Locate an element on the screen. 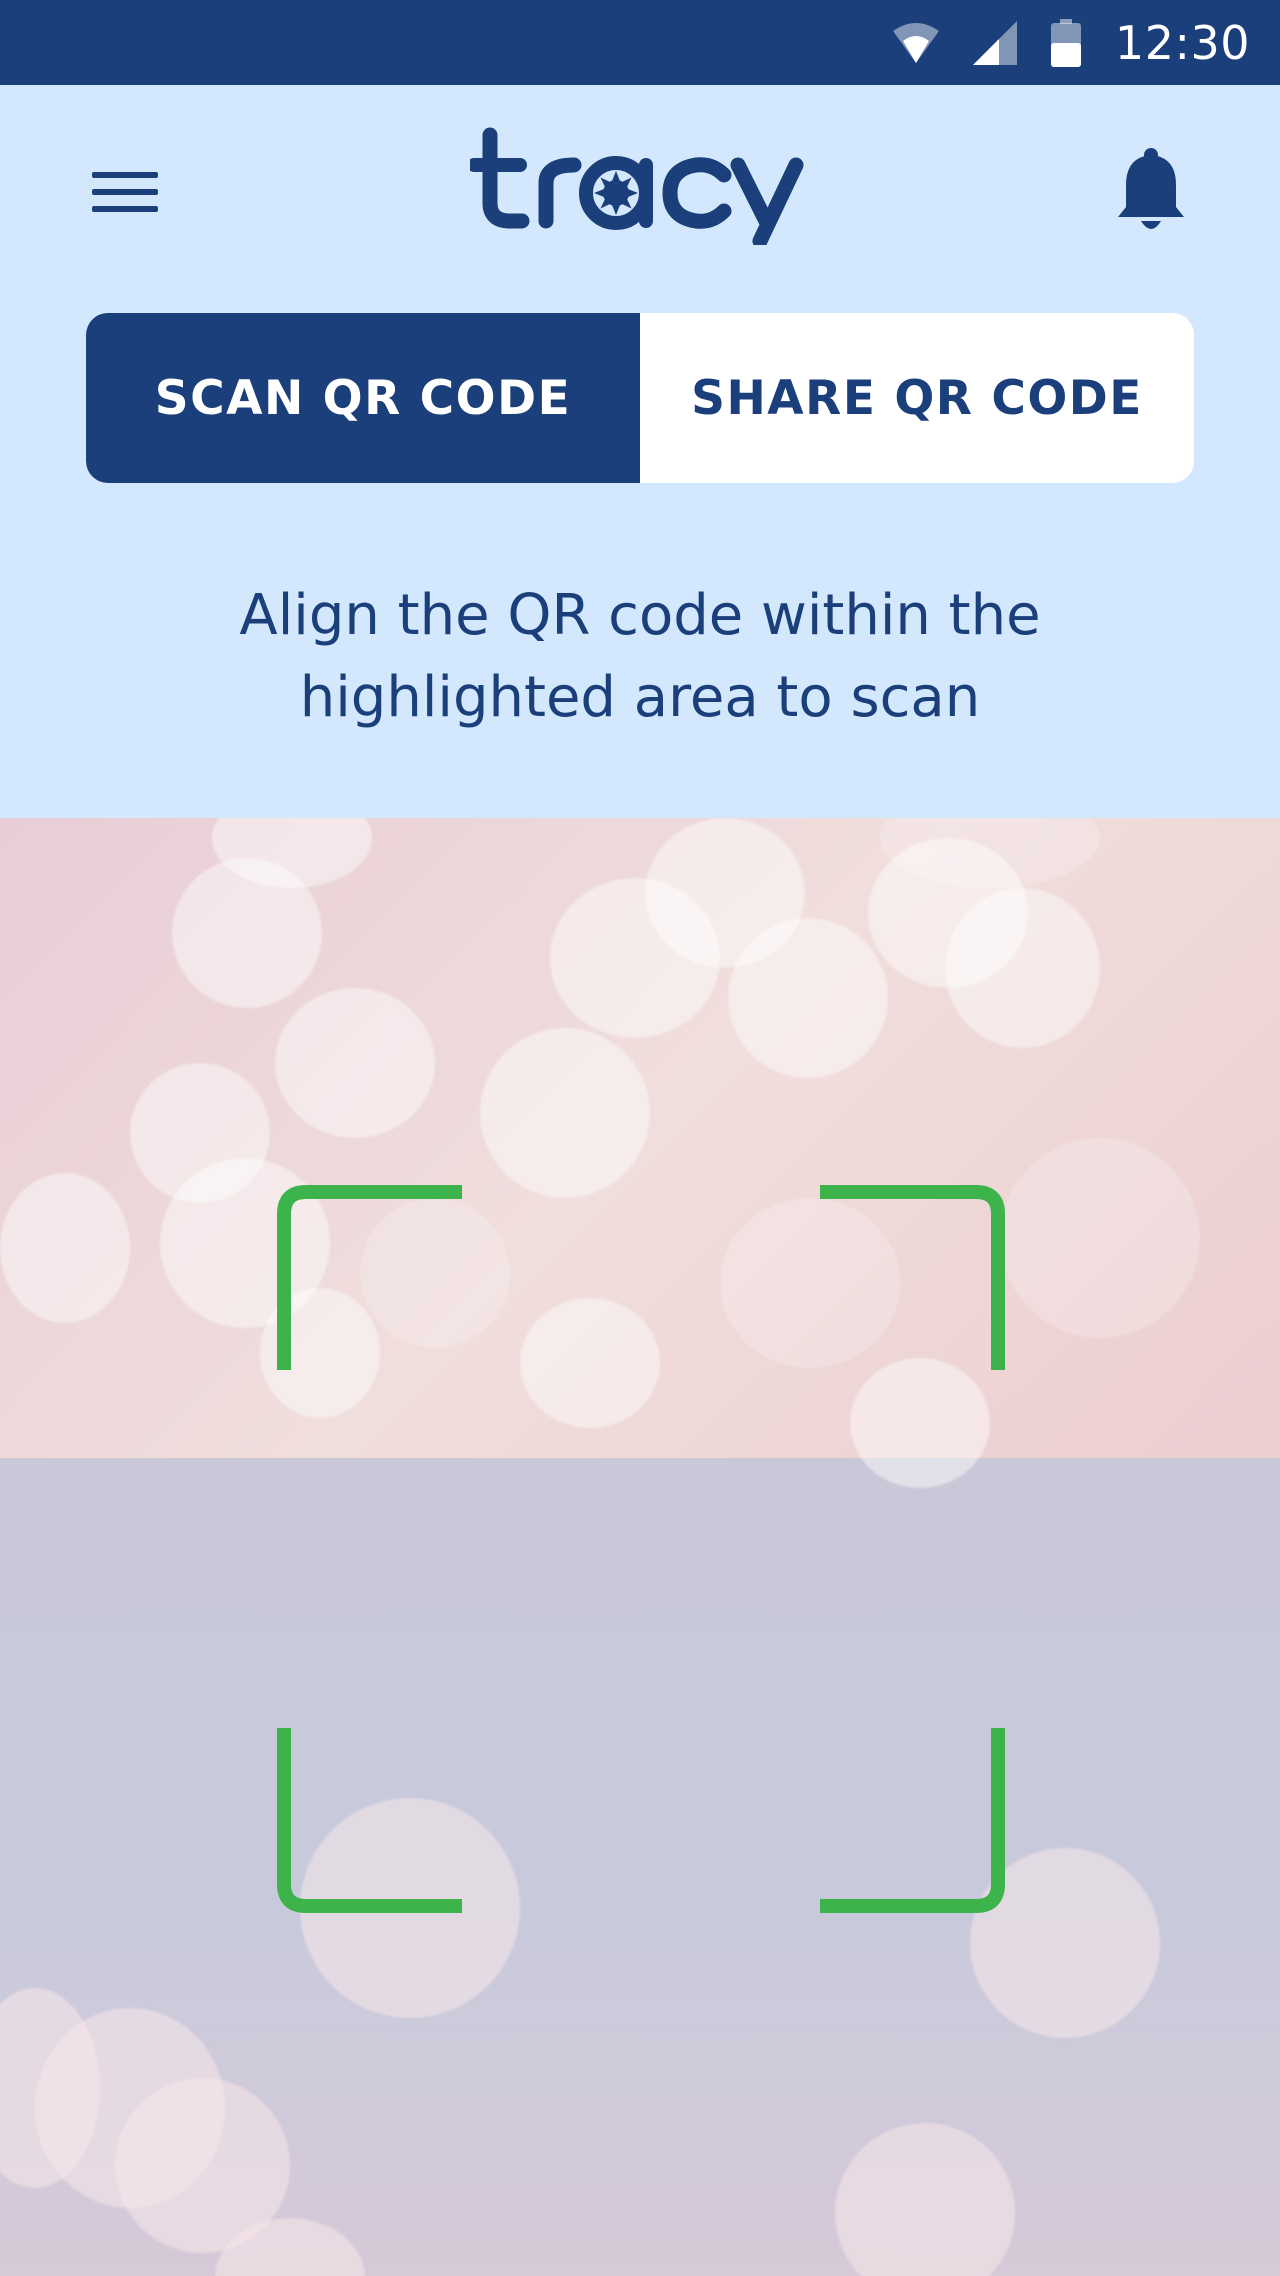  scan-frame-bottom-right-corner is located at coordinates (912, 1820).